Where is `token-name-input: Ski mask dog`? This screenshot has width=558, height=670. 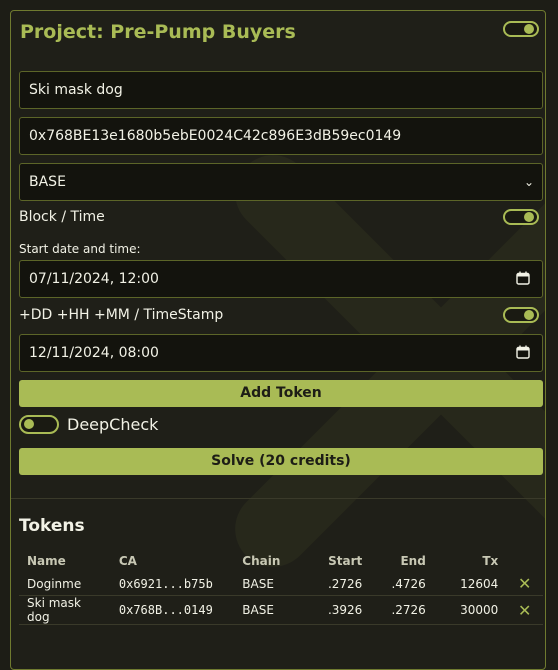 token-name-input: Ski mask dog is located at coordinates (281, 90).